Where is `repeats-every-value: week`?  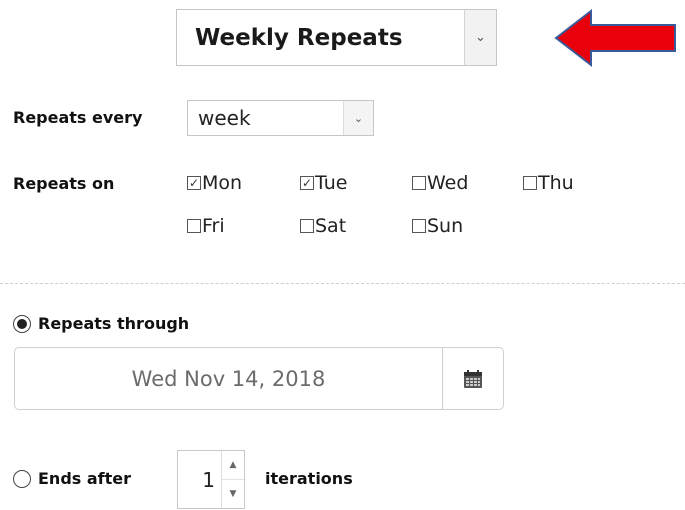 repeats-every-value: week is located at coordinates (224, 118).